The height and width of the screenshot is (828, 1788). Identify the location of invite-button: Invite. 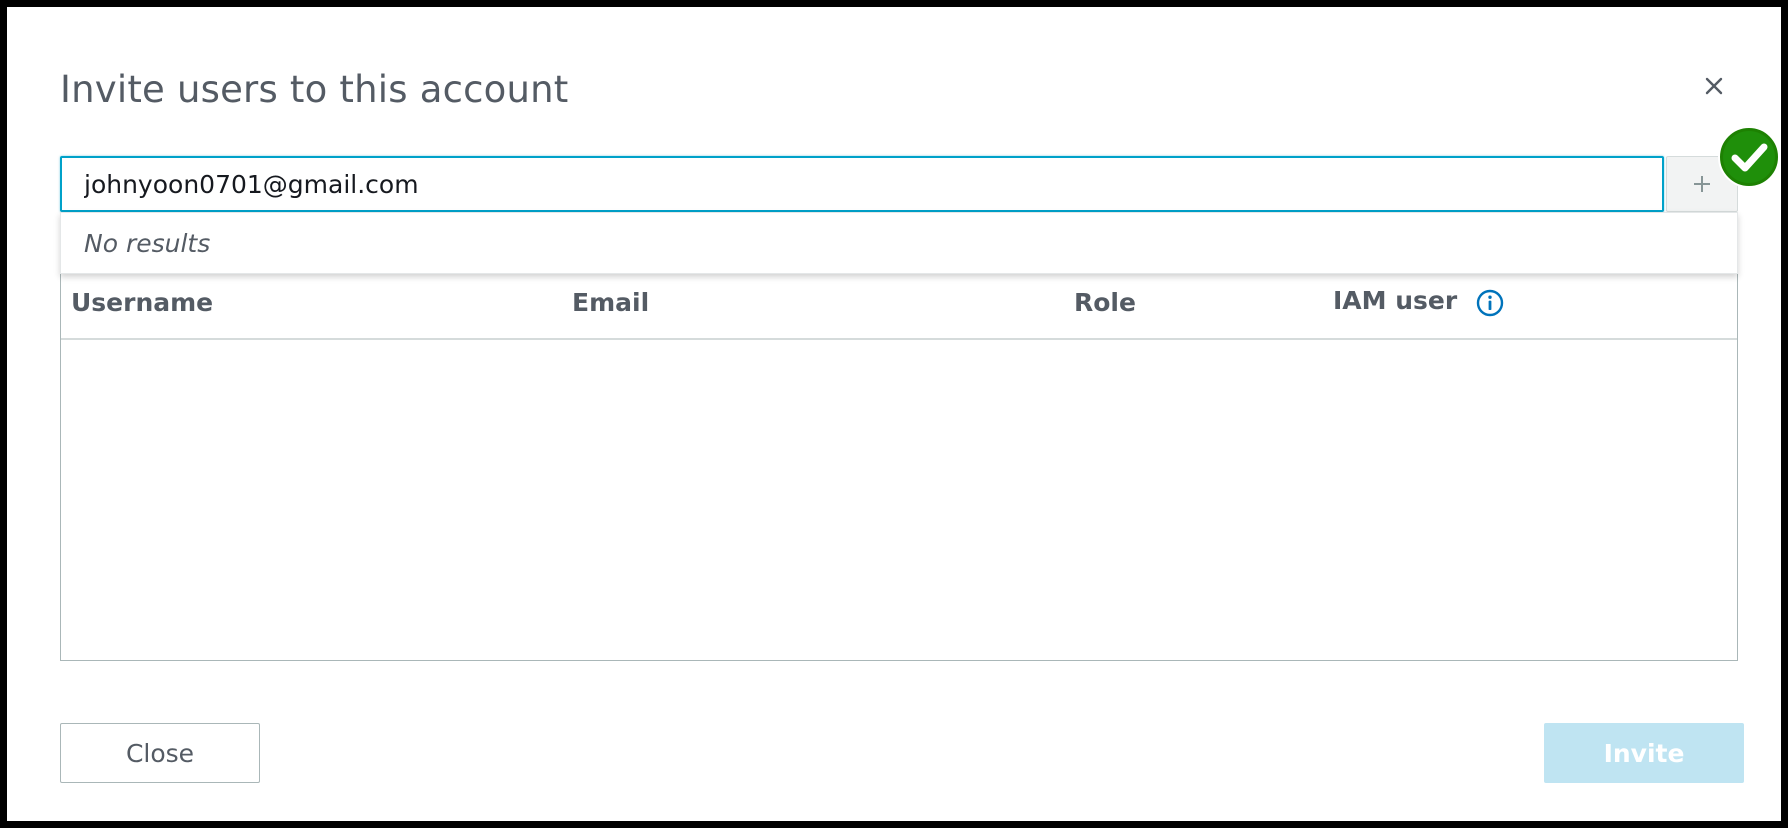
(1644, 753).